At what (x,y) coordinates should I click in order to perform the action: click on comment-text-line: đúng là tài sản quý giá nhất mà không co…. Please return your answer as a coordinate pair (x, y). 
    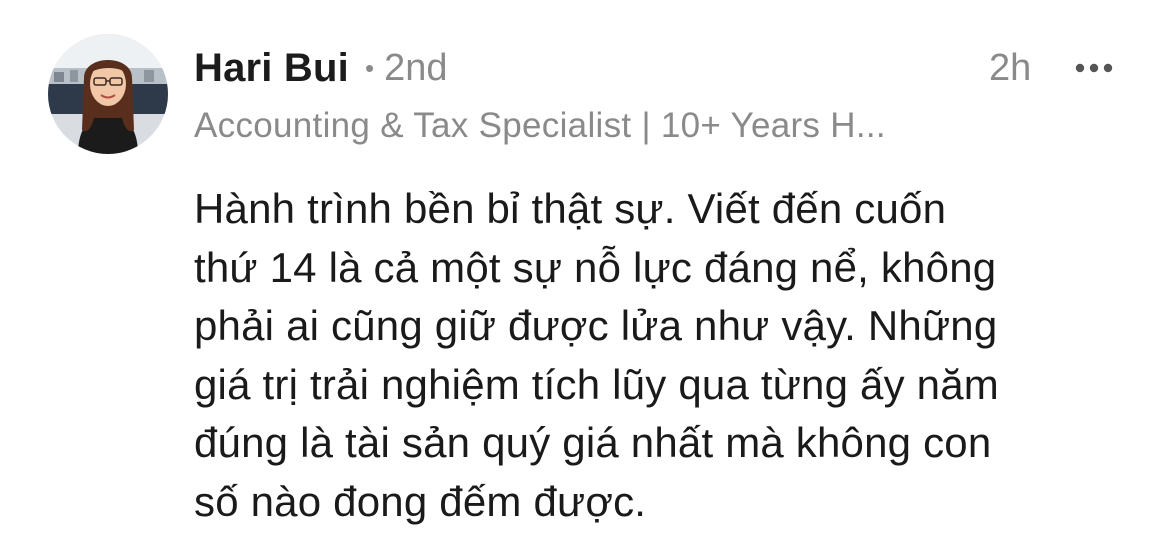
    Looking at the image, I should click on (593, 442).